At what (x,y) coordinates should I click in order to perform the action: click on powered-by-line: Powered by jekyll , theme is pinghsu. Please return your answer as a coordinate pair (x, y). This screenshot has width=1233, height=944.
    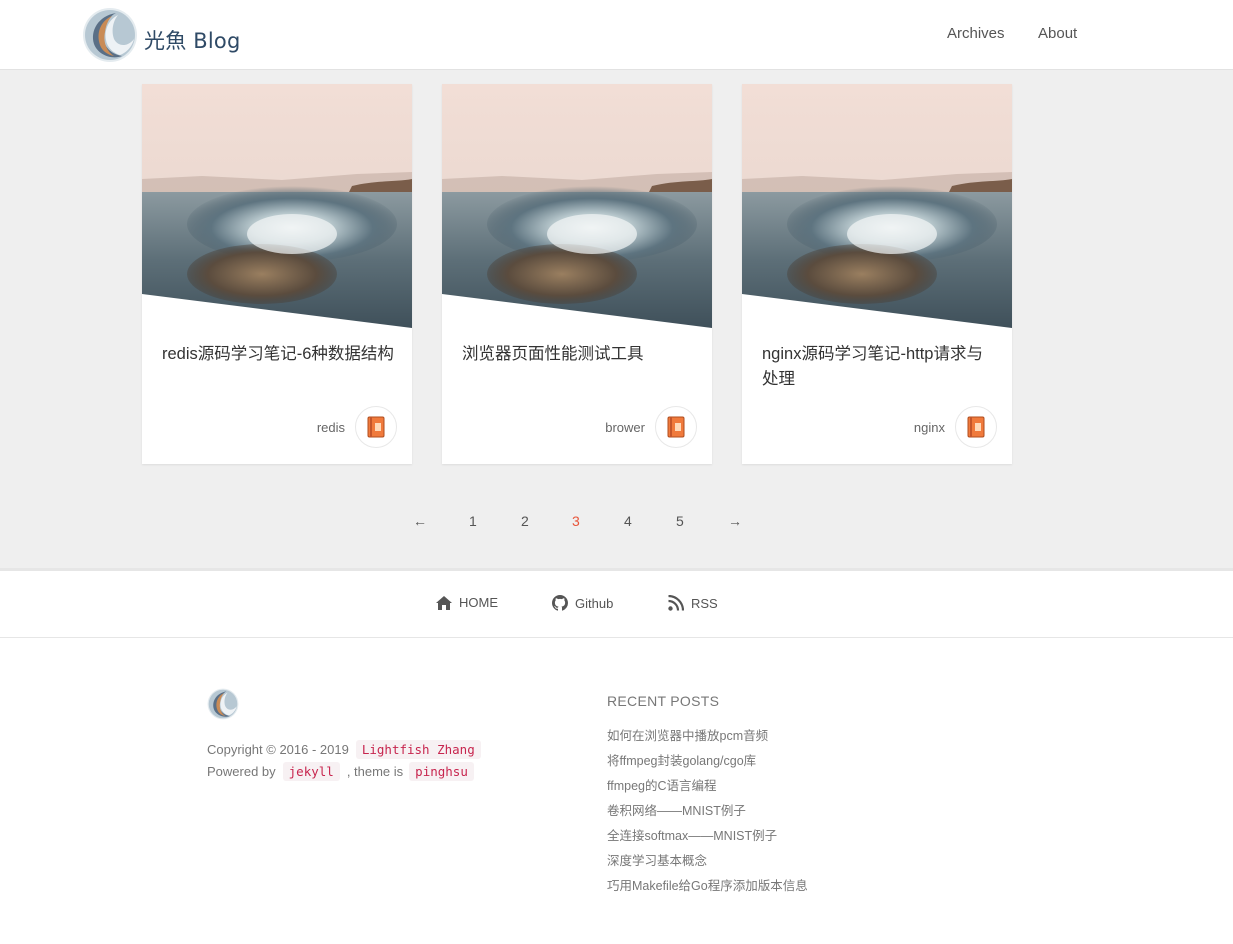
    Looking at the image, I should click on (340, 771).